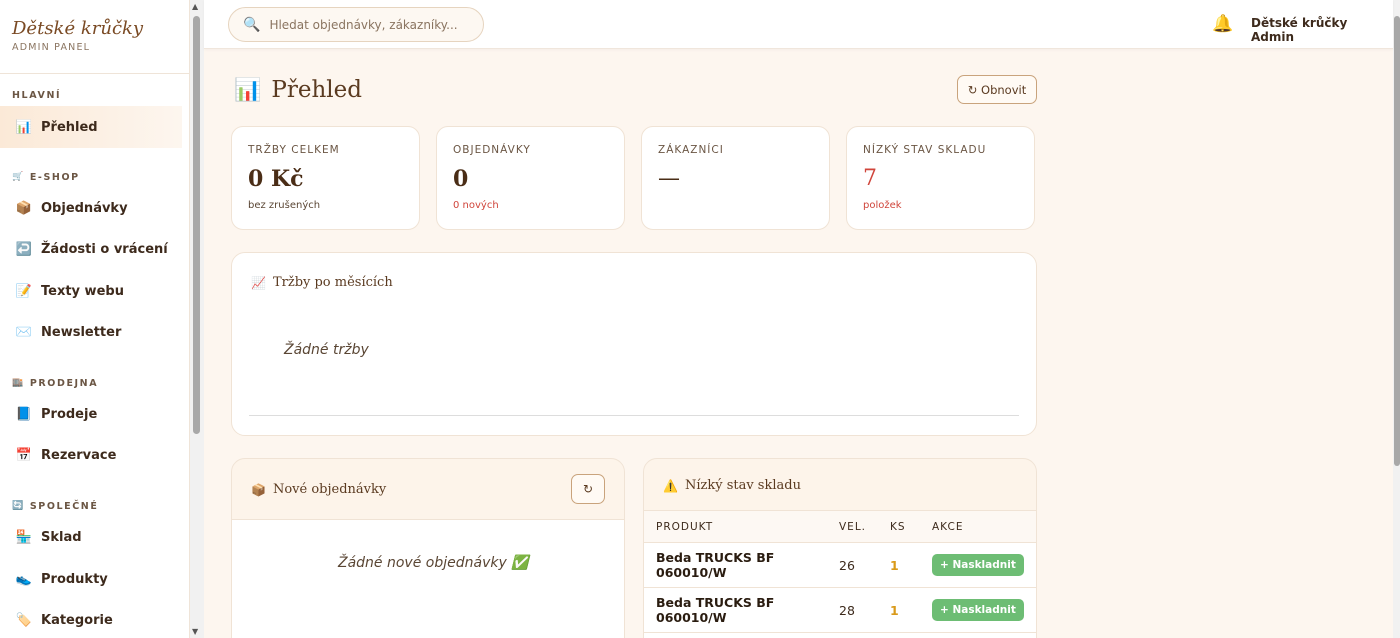  Describe the element at coordinates (18, 177) in the screenshot. I see `cart-icon: 🛒` at that location.